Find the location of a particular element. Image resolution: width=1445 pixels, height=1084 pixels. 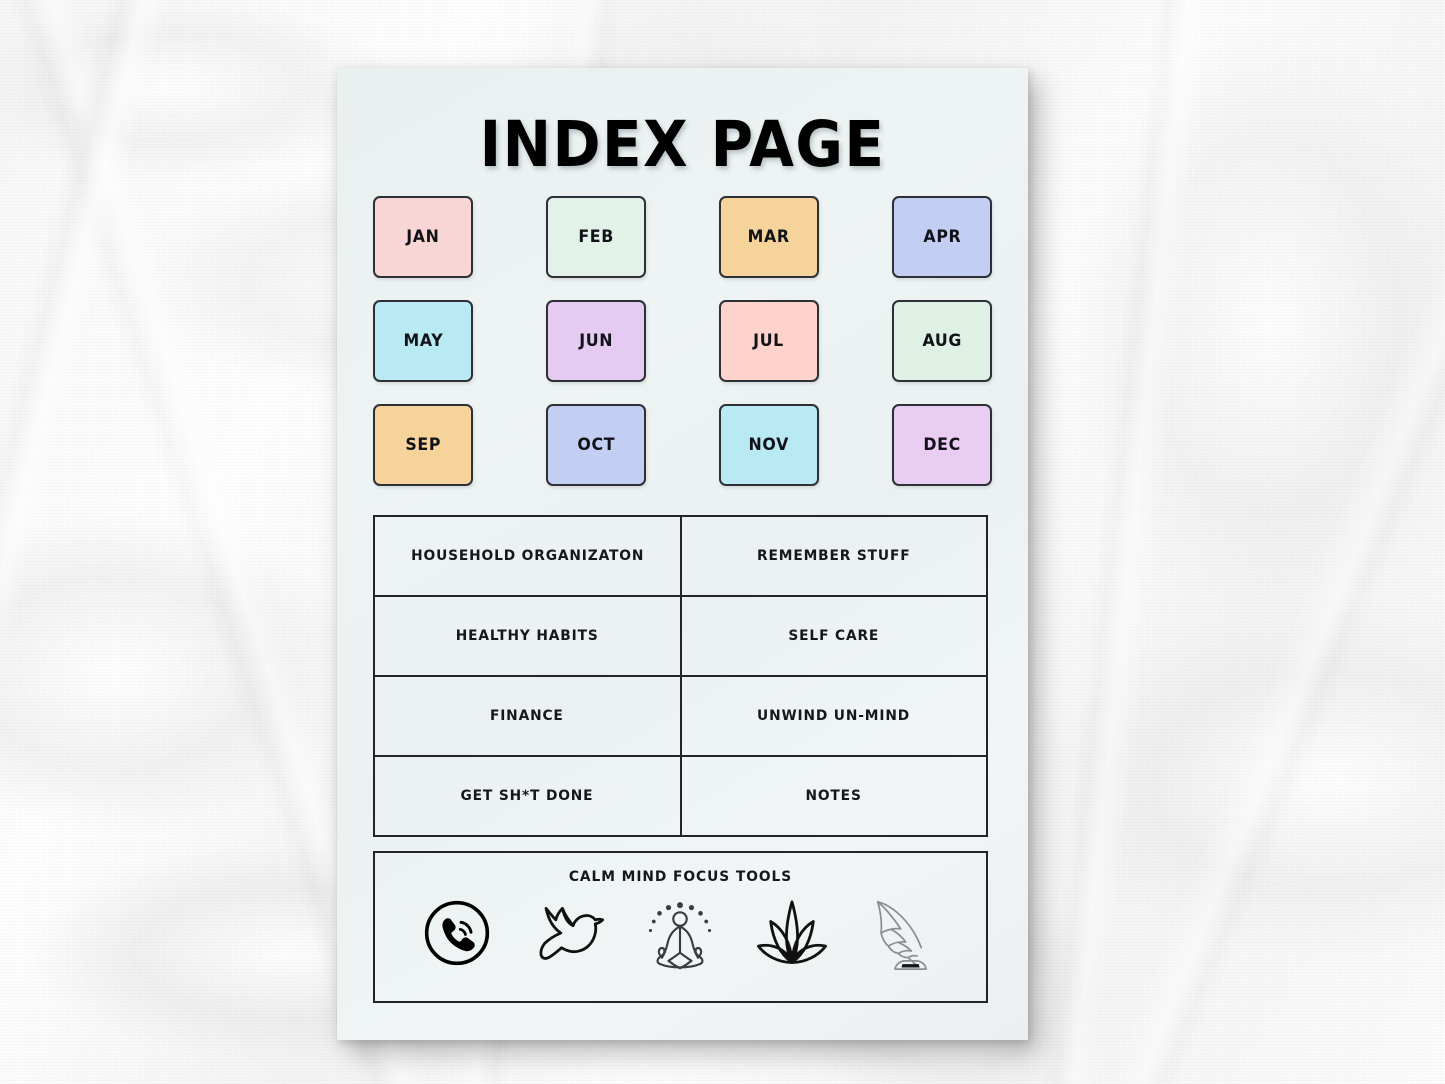

section-cell-finance: FINANCE is located at coordinates (527, 716).